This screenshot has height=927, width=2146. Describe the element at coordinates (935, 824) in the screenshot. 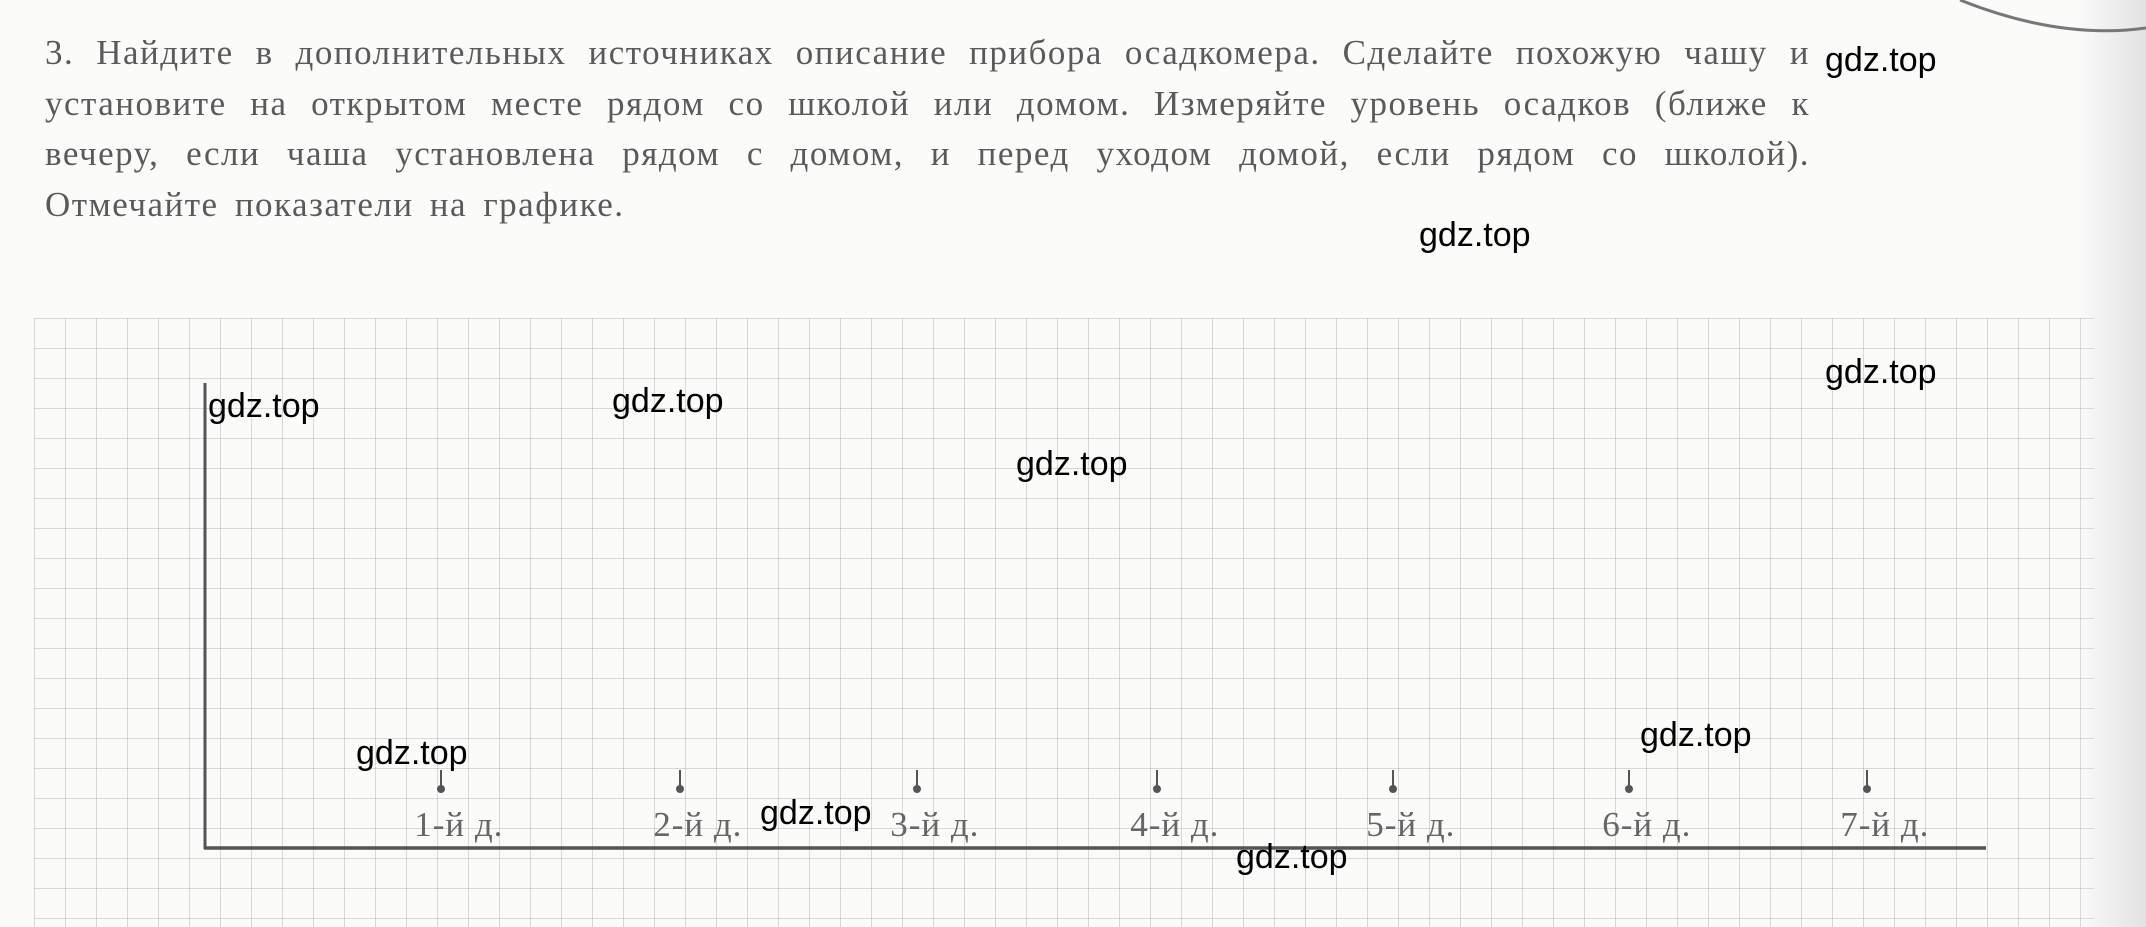

I see `x-tick-label: 3-й д.` at that location.